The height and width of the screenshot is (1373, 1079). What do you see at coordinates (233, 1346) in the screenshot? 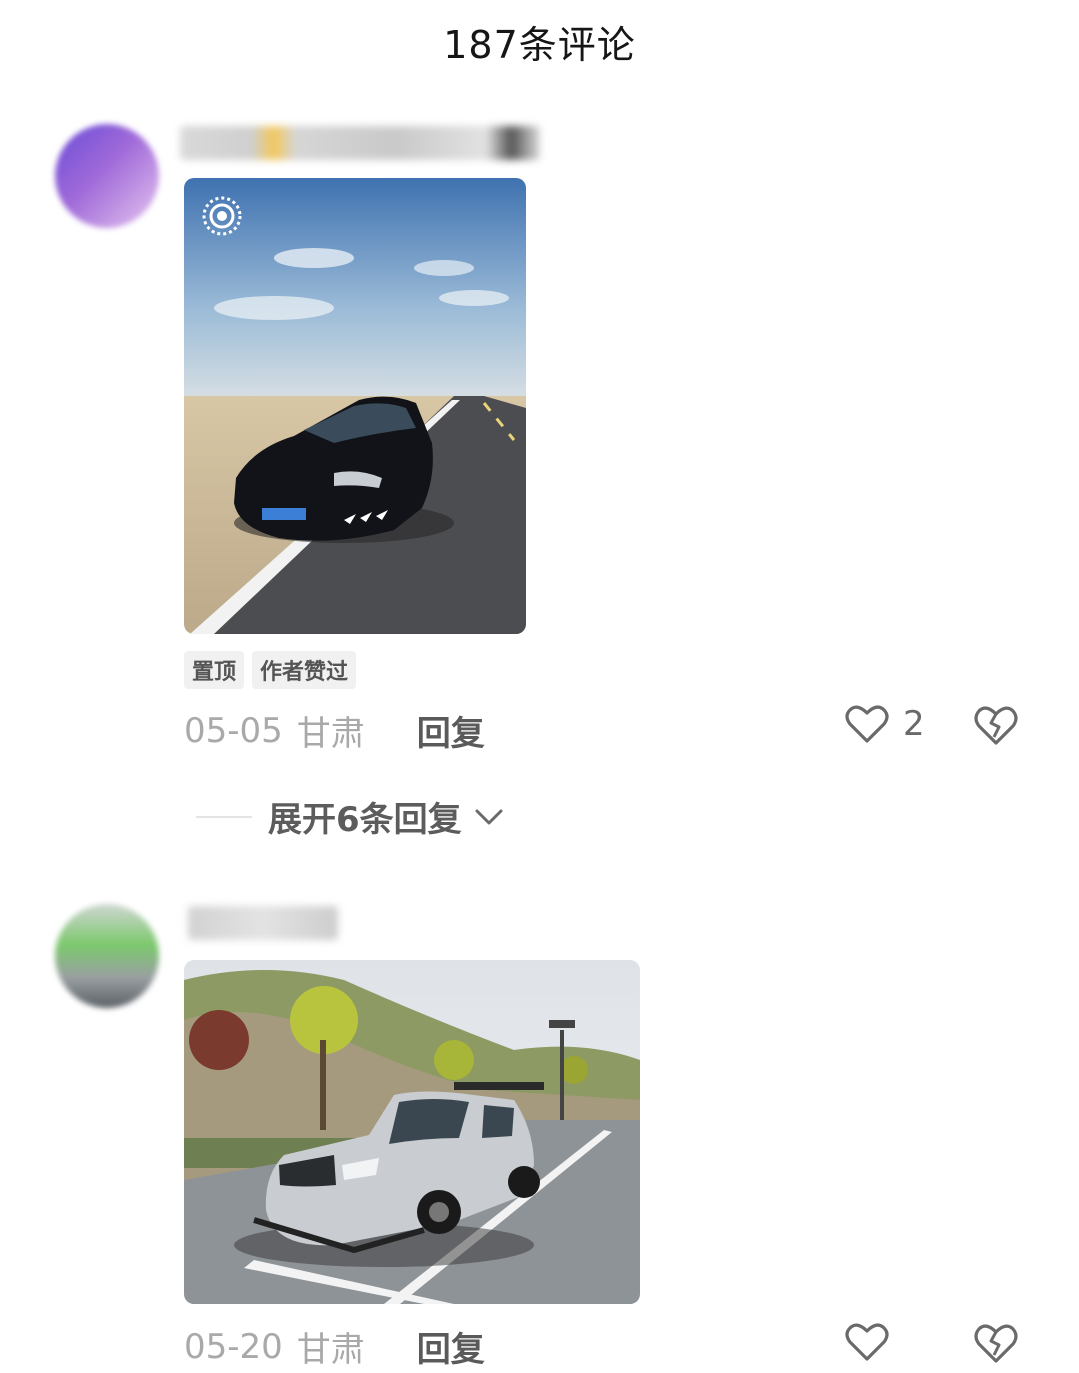
I see `comment-date: 05-20` at bounding box center [233, 1346].